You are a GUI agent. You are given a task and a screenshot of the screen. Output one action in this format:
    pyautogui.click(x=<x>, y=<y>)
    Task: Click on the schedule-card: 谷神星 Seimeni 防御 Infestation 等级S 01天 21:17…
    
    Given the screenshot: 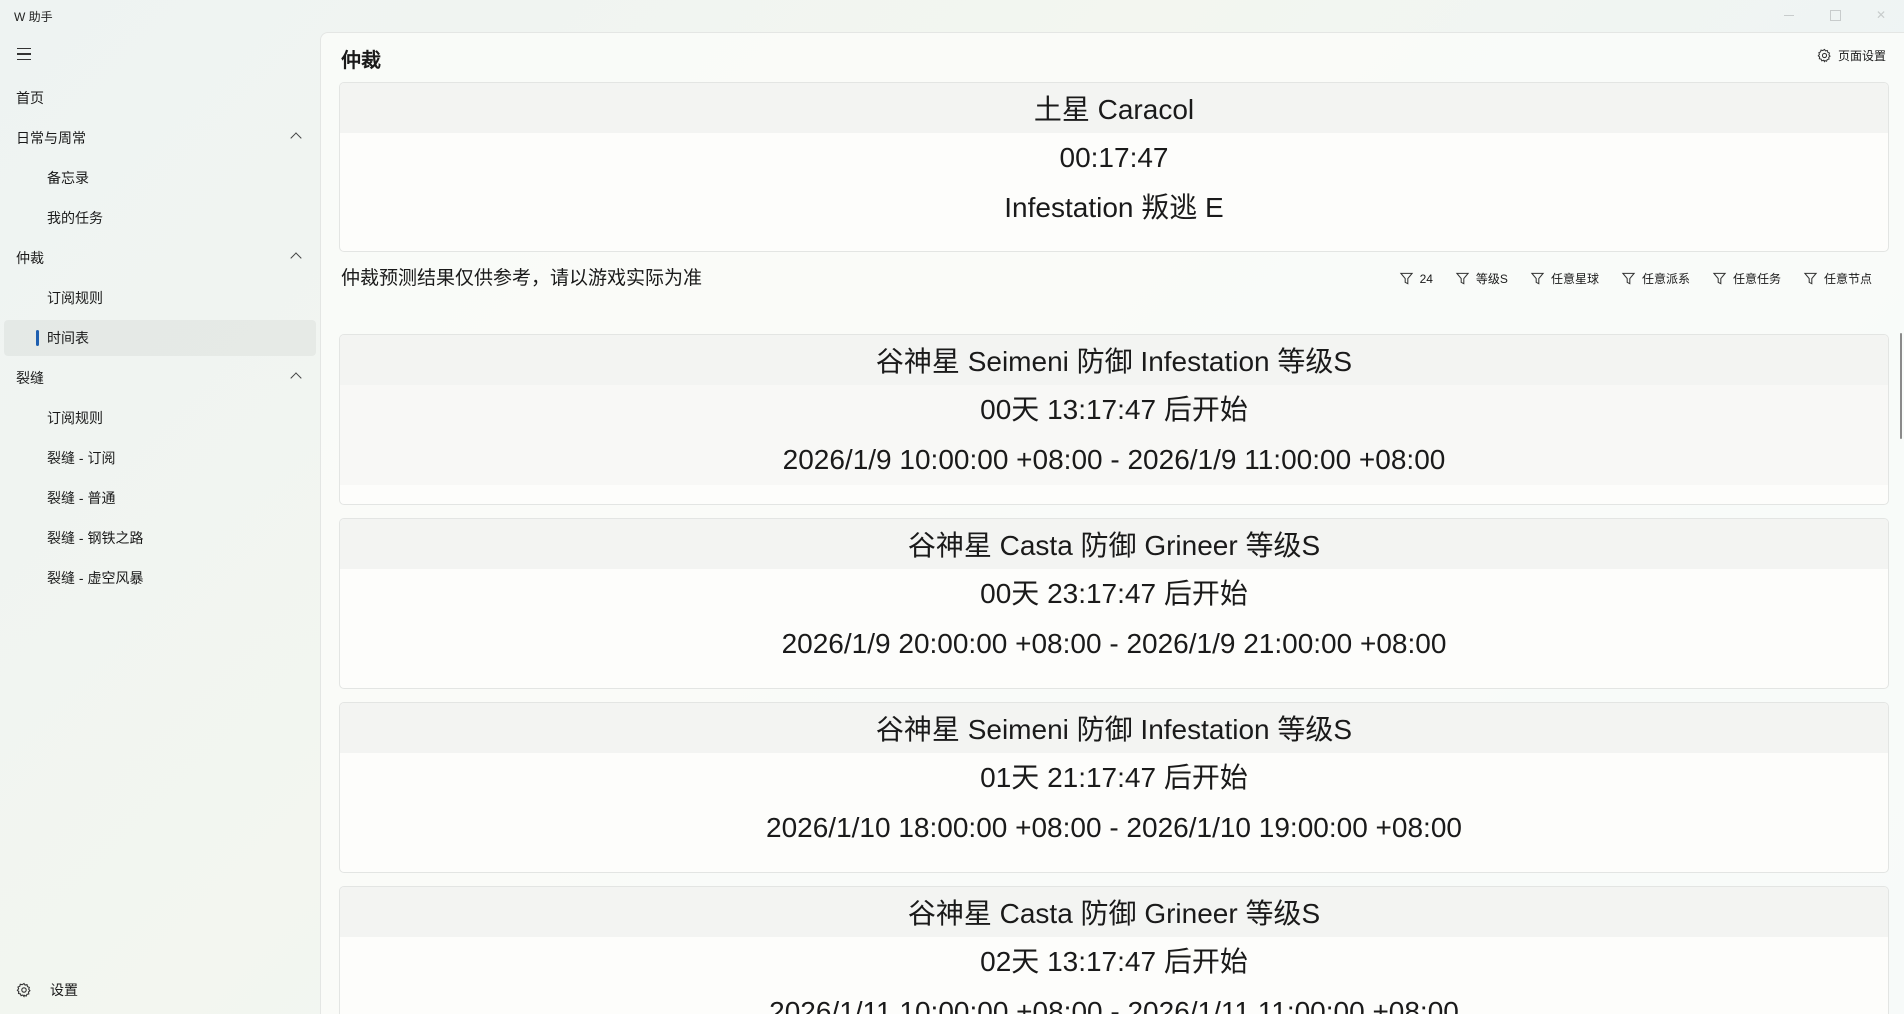 What is the action you would take?
    pyautogui.click(x=1114, y=787)
    